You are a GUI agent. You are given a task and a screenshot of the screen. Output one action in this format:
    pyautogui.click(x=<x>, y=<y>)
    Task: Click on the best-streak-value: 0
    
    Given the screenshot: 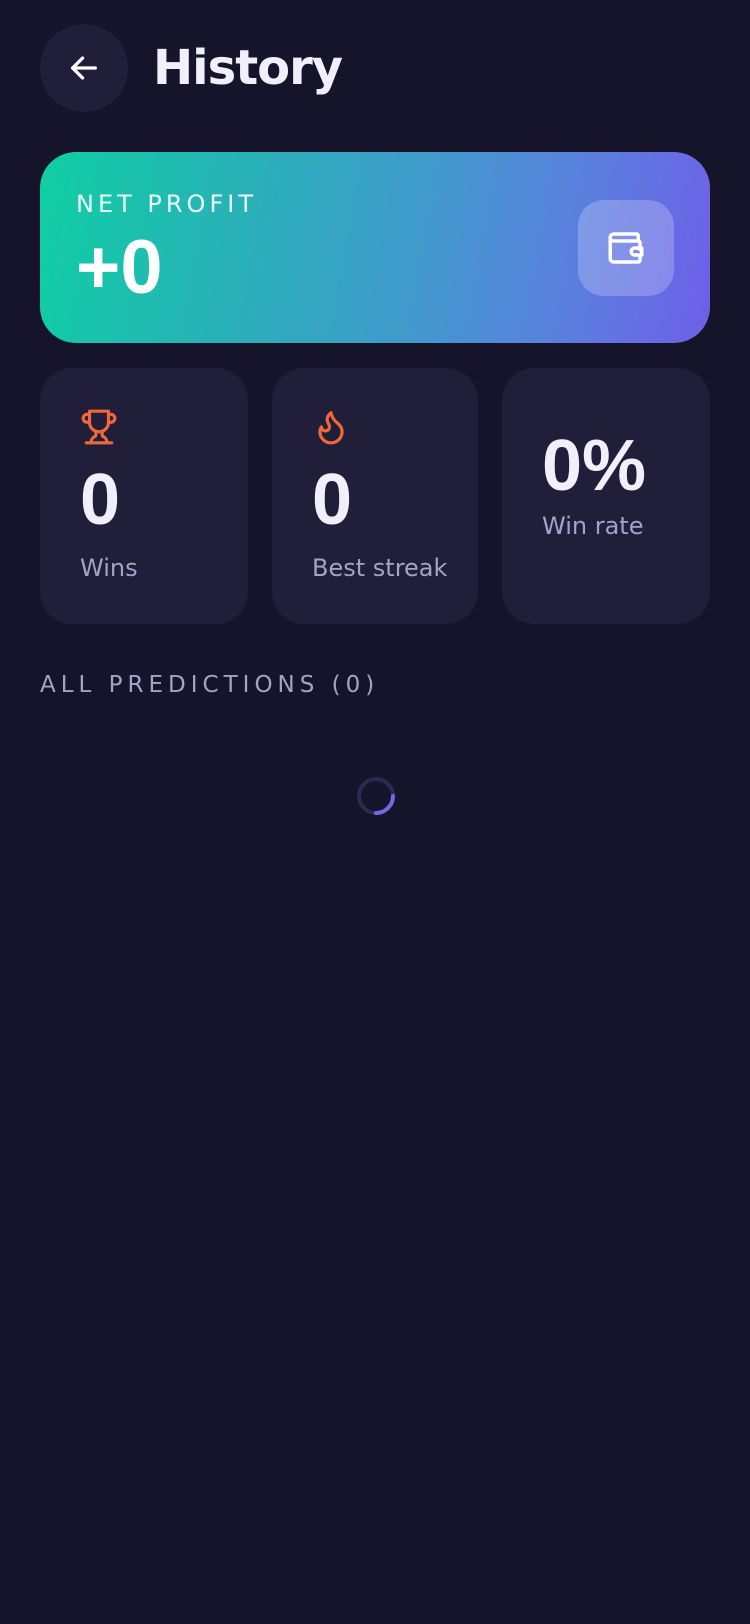 What is the action you would take?
    pyautogui.click(x=332, y=500)
    